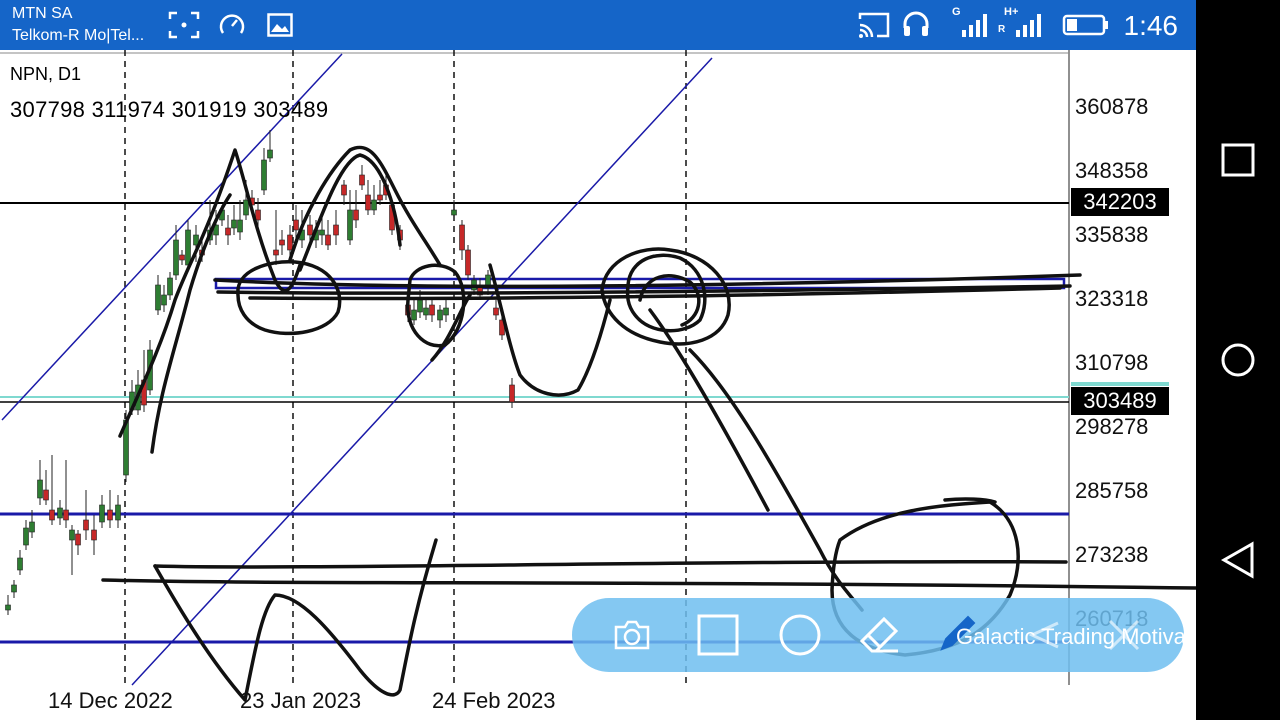  Describe the element at coordinates (1089, 636) in the screenshot. I see `channel-watermark: Galactic Trading Motivation` at that location.